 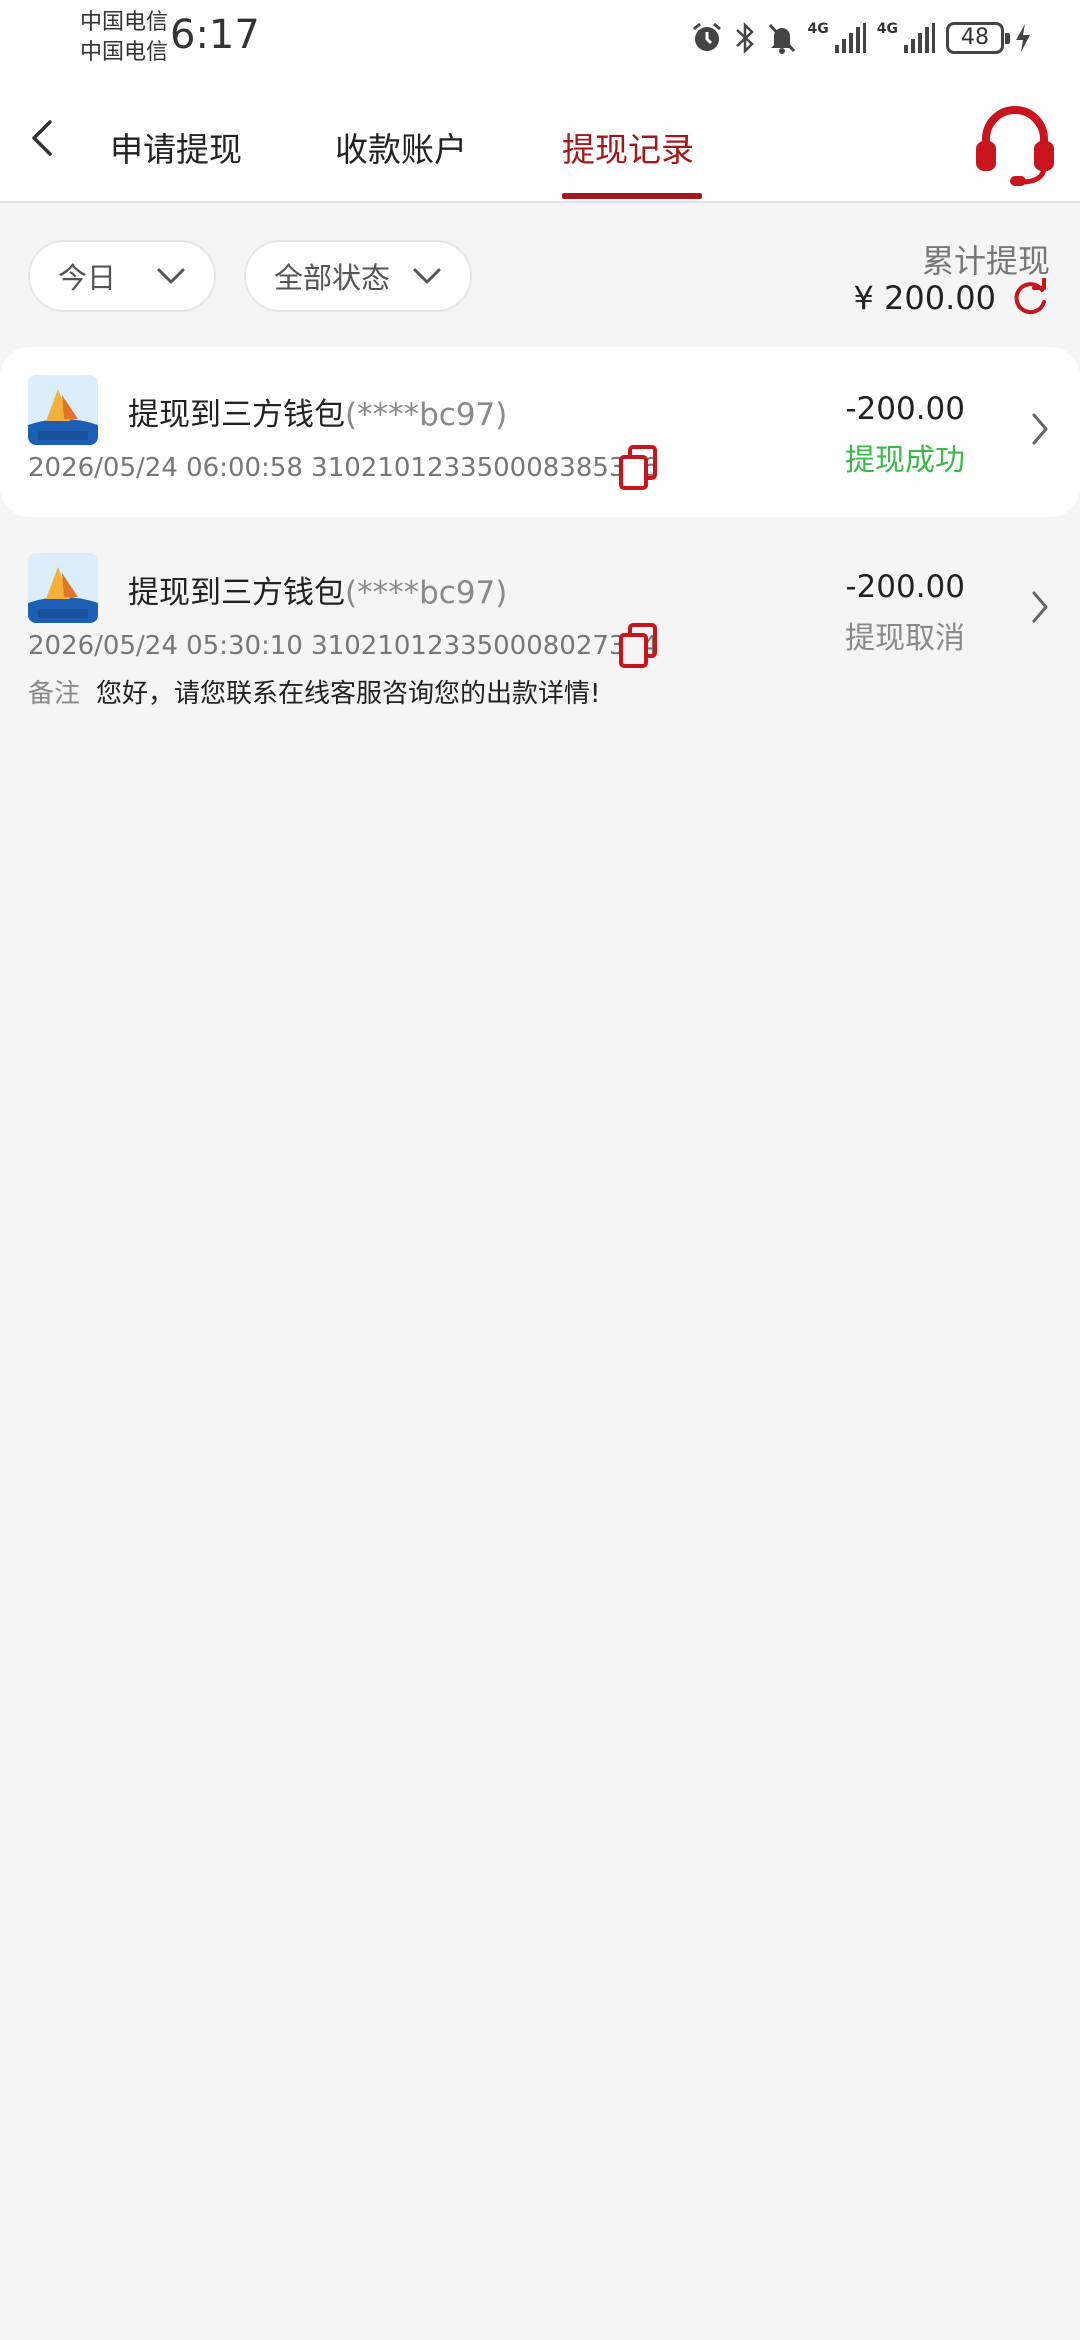 I want to click on network-type-2: 4G, so click(x=887, y=29).